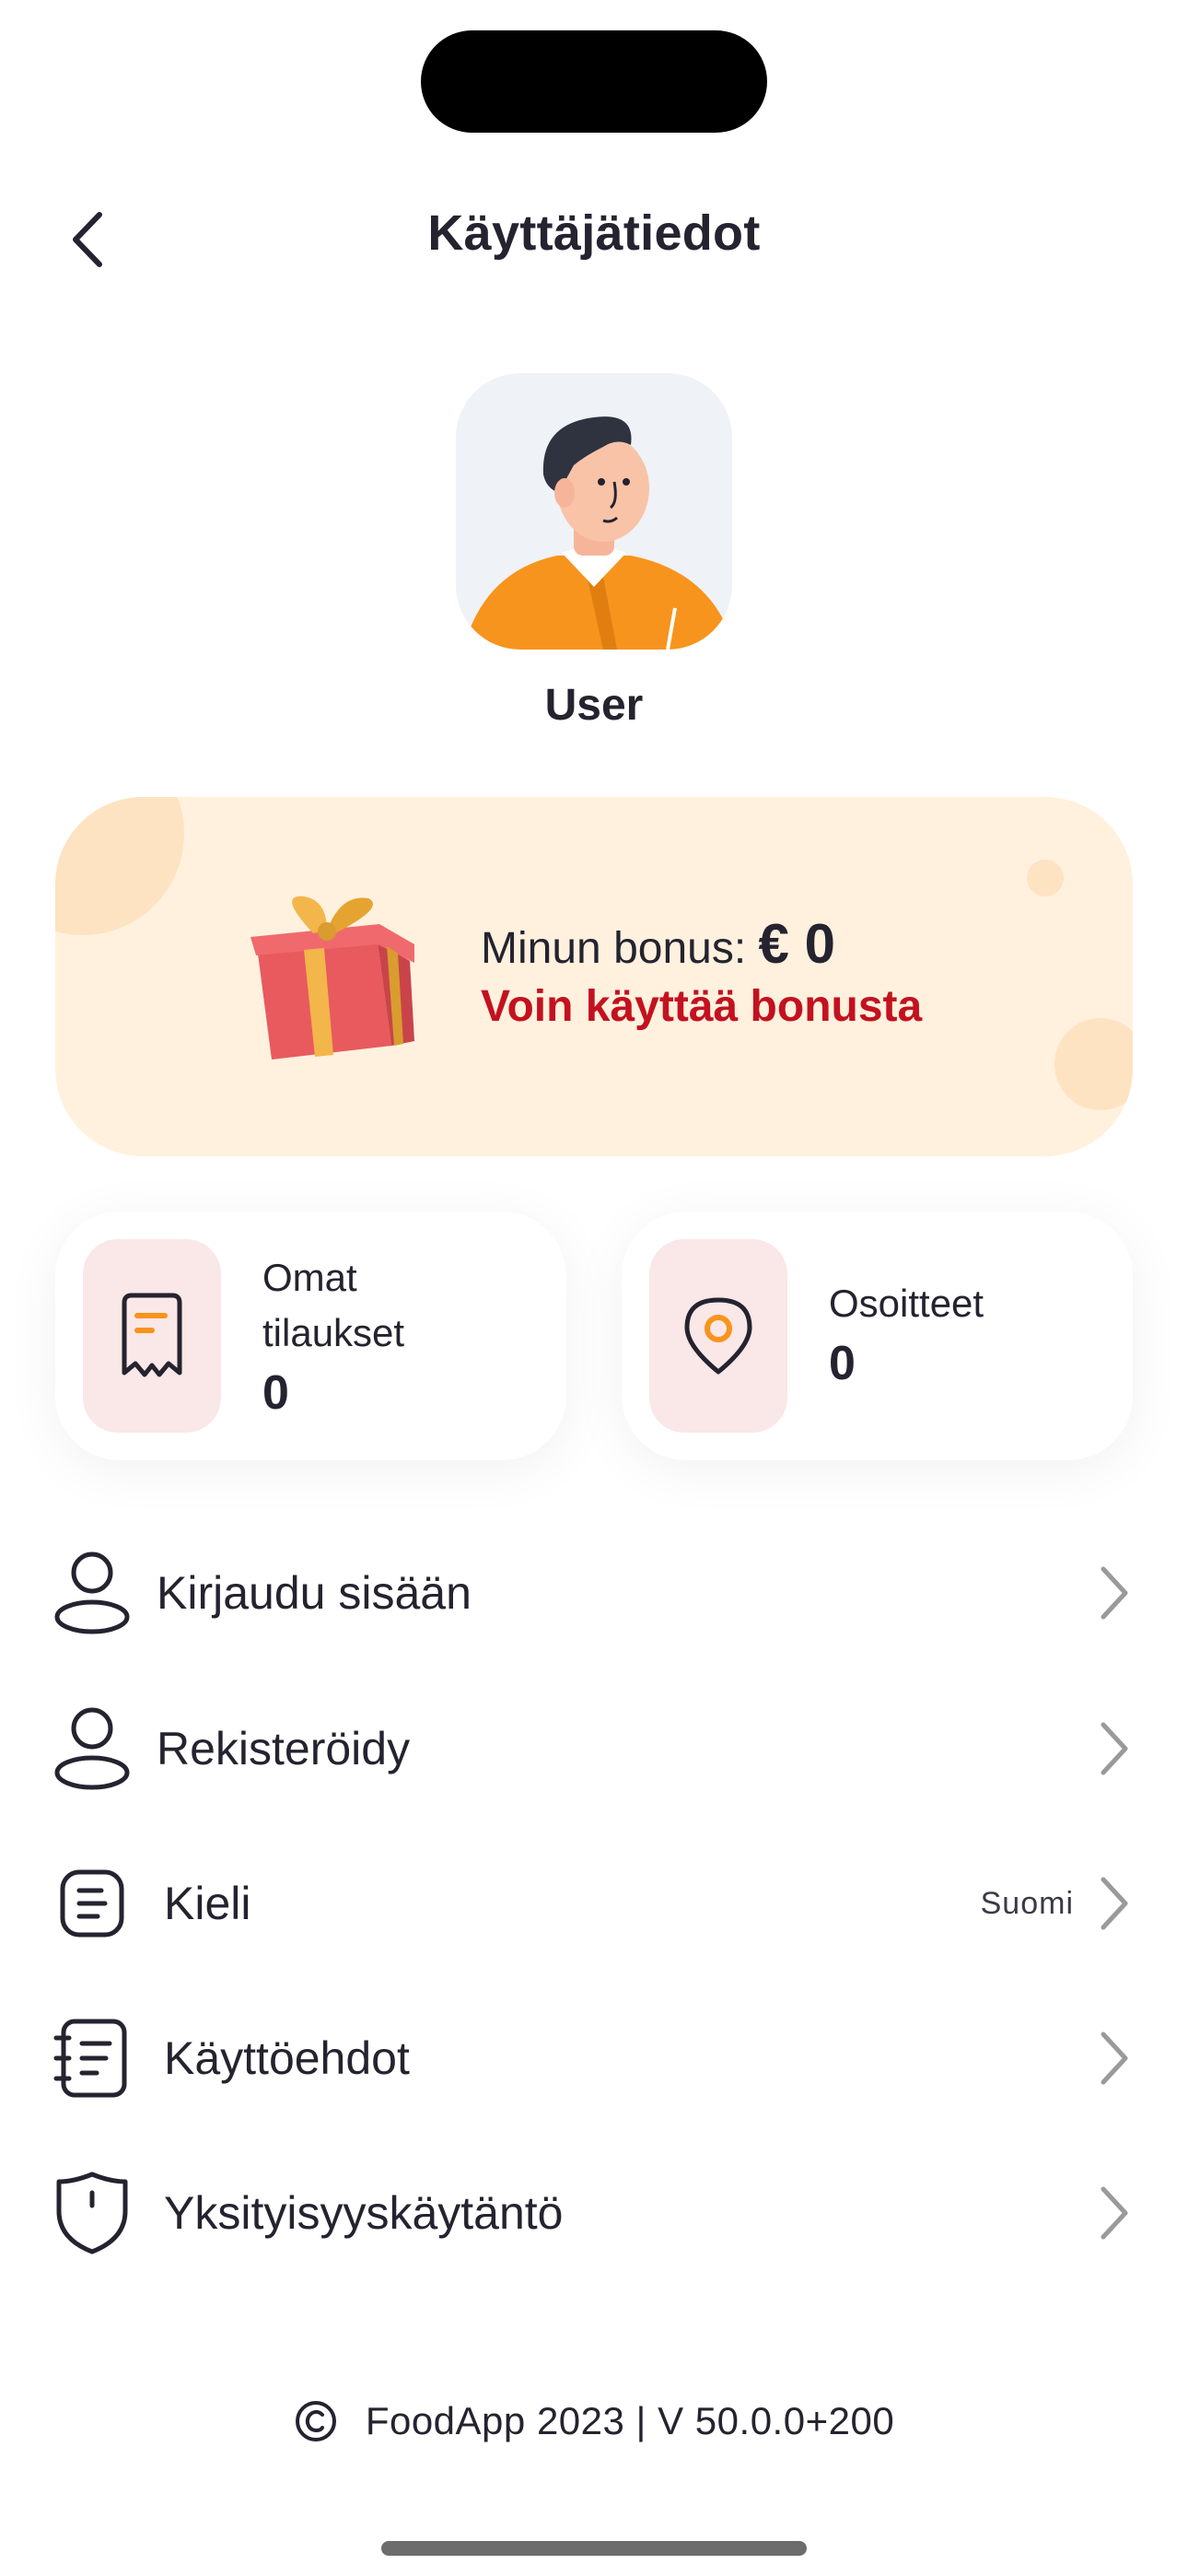  I want to click on bonus-action-link: Voin käyttää bonusta, so click(701, 1006).